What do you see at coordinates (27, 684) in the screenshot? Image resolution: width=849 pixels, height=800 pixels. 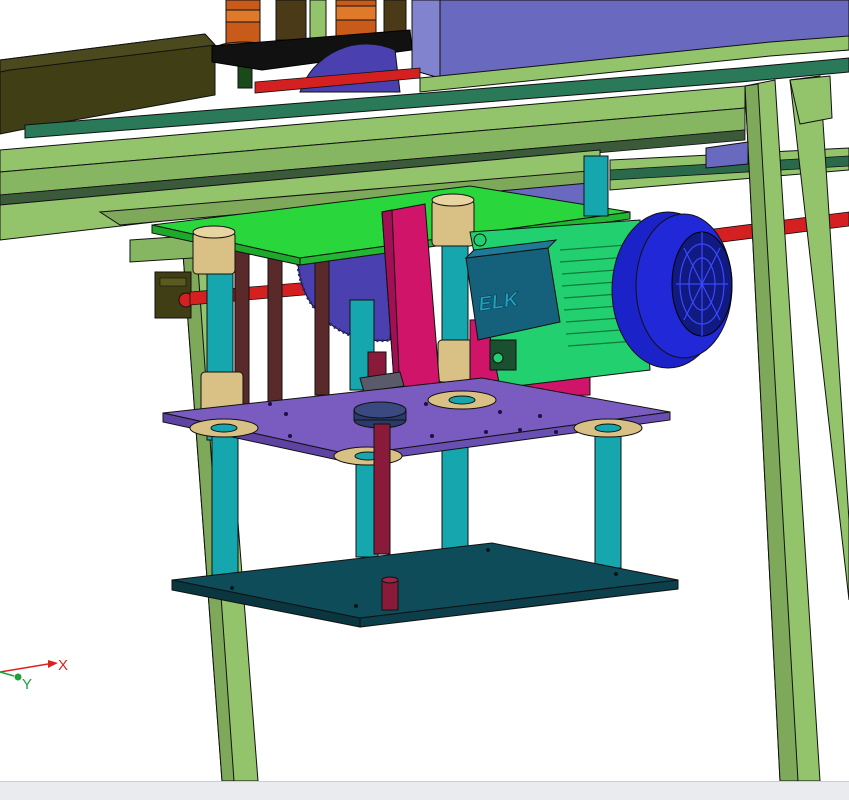 I see `triad-y-label: Y` at bounding box center [27, 684].